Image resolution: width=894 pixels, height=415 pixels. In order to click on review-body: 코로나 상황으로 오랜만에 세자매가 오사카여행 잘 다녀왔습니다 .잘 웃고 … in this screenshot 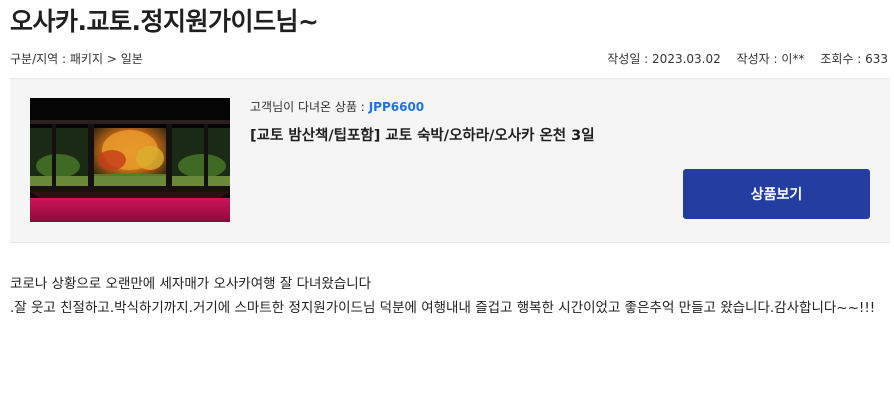, I will do `click(450, 296)`.